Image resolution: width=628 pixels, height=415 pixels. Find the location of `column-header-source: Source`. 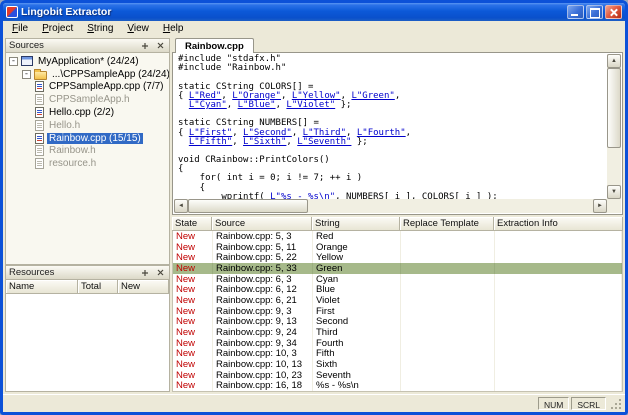

column-header-source: Source is located at coordinates (262, 224).